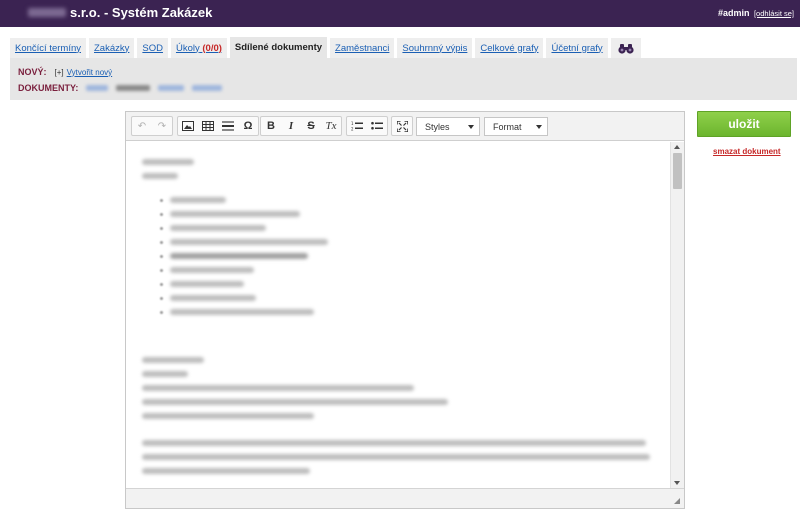 The width and height of the screenshot is (800, 525). Describe the element at coordinates (405, 498) in the screenshot. I see `editor-statusbar` at that location.